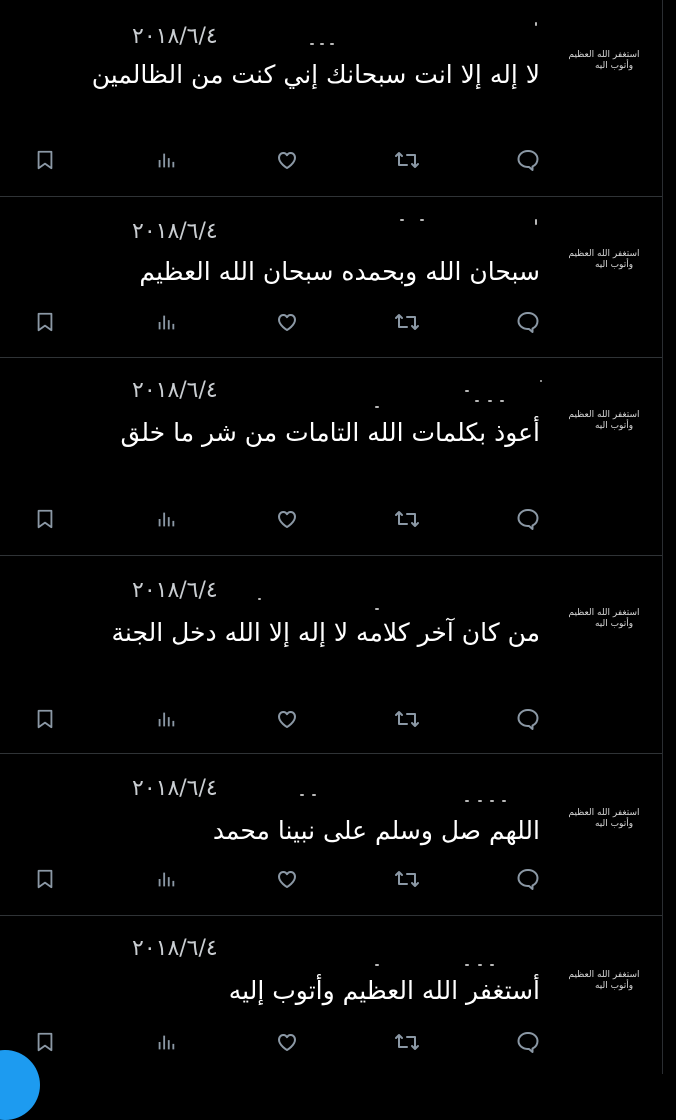  What do you see at coordinates (339, 271) in the screenshot?
I see `tweet-text: سبحان الله وبحمده سبحان الله العظيم` at bounding box center [339, 271].